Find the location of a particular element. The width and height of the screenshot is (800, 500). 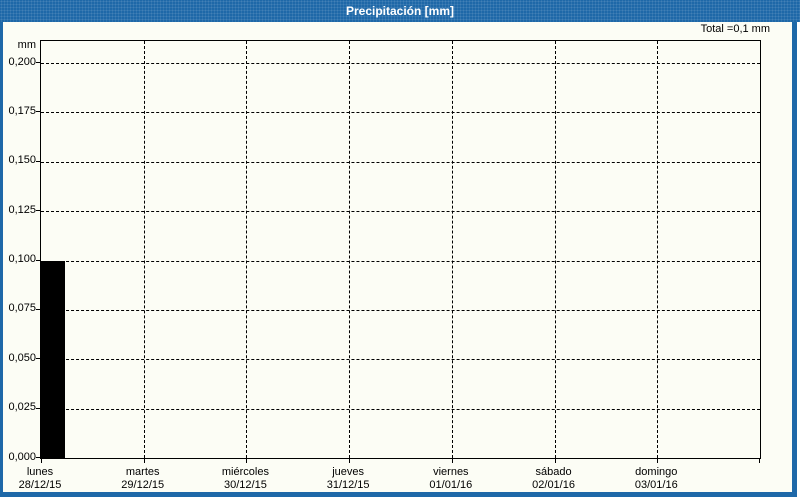

y-tick-label: 0,175 is located at coordinates (22, 110).